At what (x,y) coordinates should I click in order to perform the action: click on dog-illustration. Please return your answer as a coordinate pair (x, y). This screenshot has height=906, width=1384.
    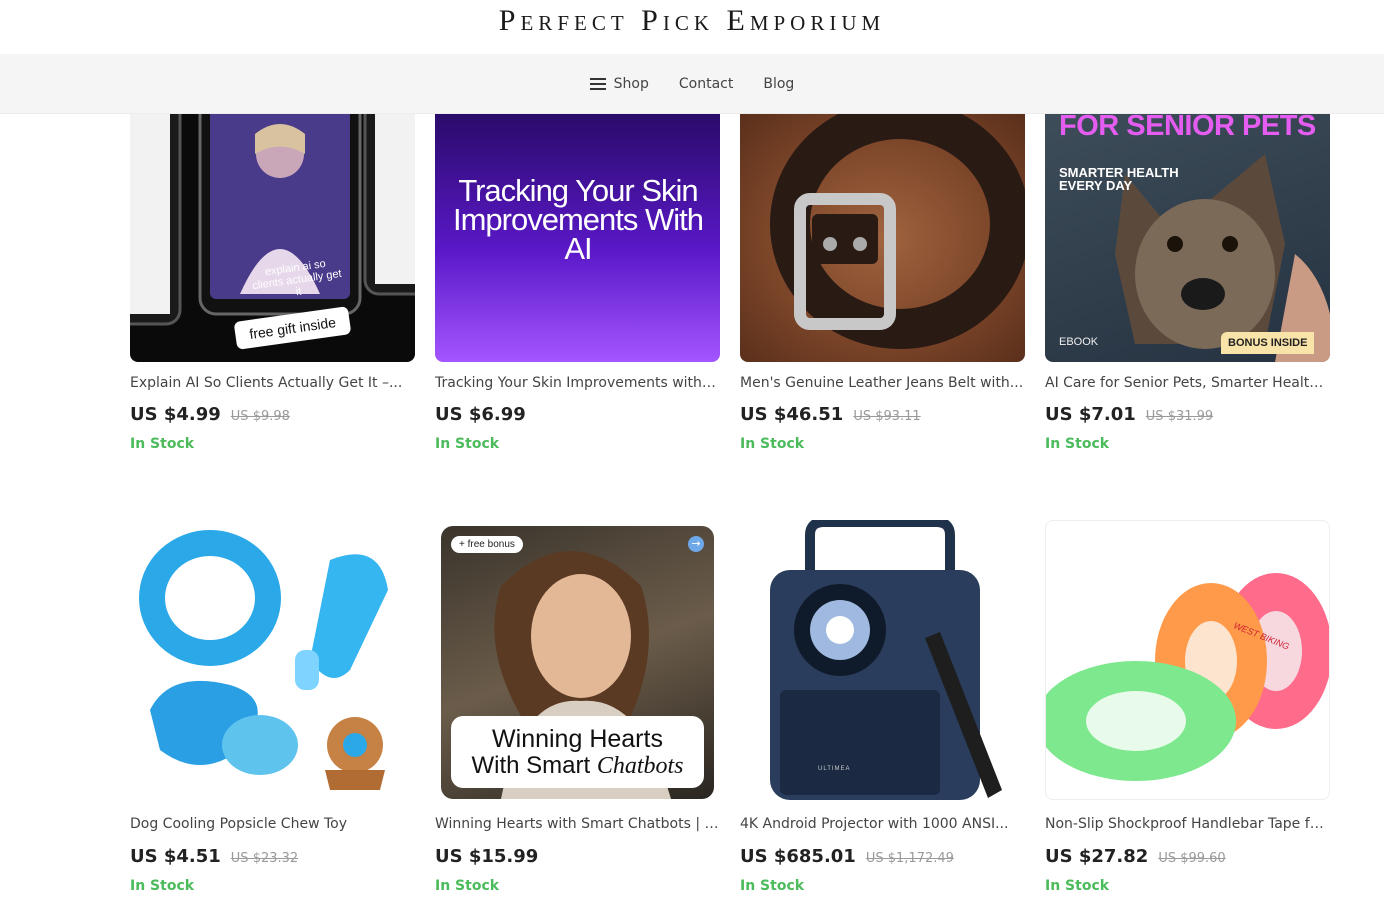
    Looking at the image, I should click on (1222, 258).